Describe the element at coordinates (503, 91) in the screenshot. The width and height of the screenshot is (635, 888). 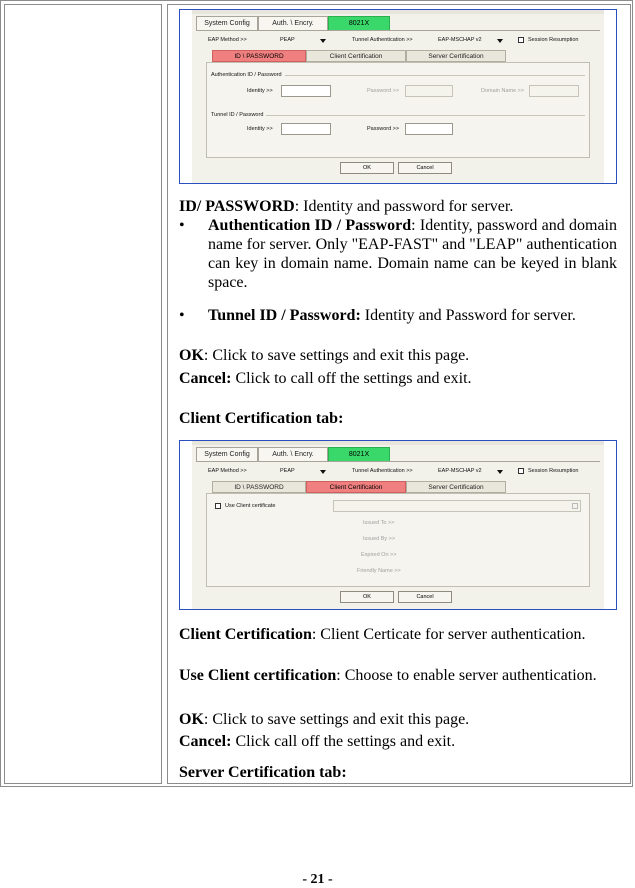
I see `domain-name-label: Domain Name >>` at that location.